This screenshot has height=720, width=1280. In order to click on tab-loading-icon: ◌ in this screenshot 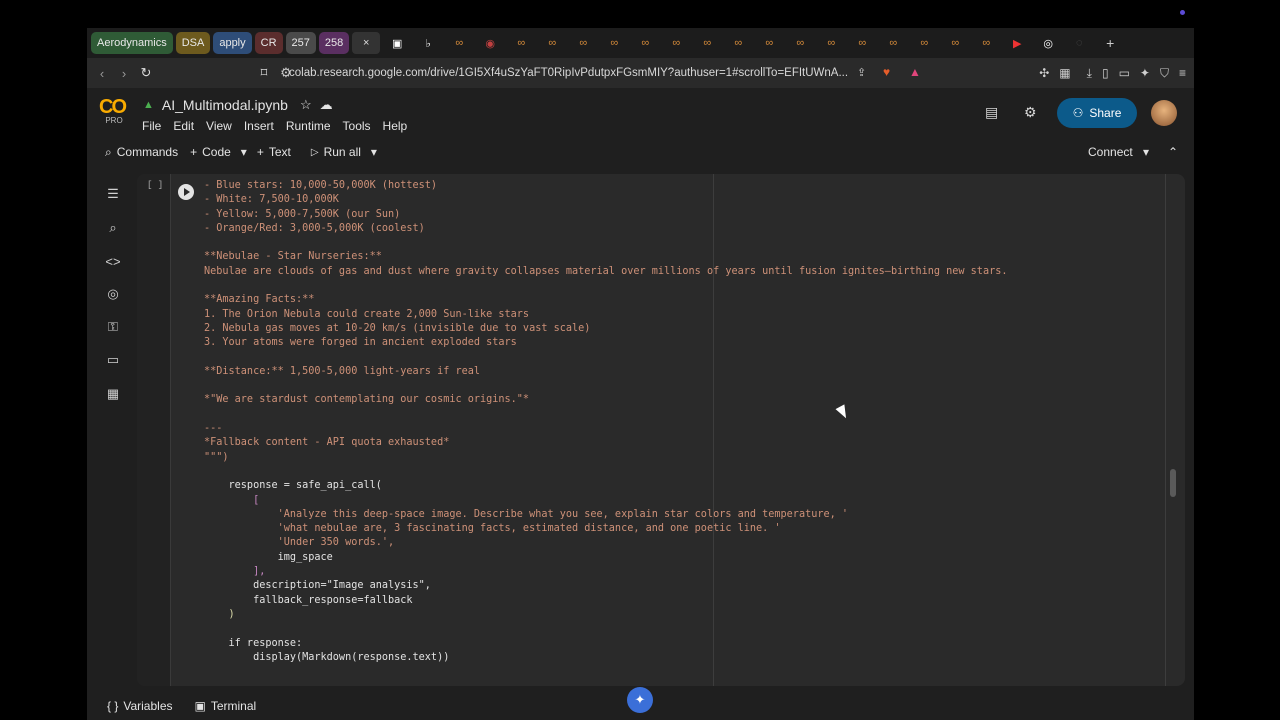, I will do `click(1079, 43)`.